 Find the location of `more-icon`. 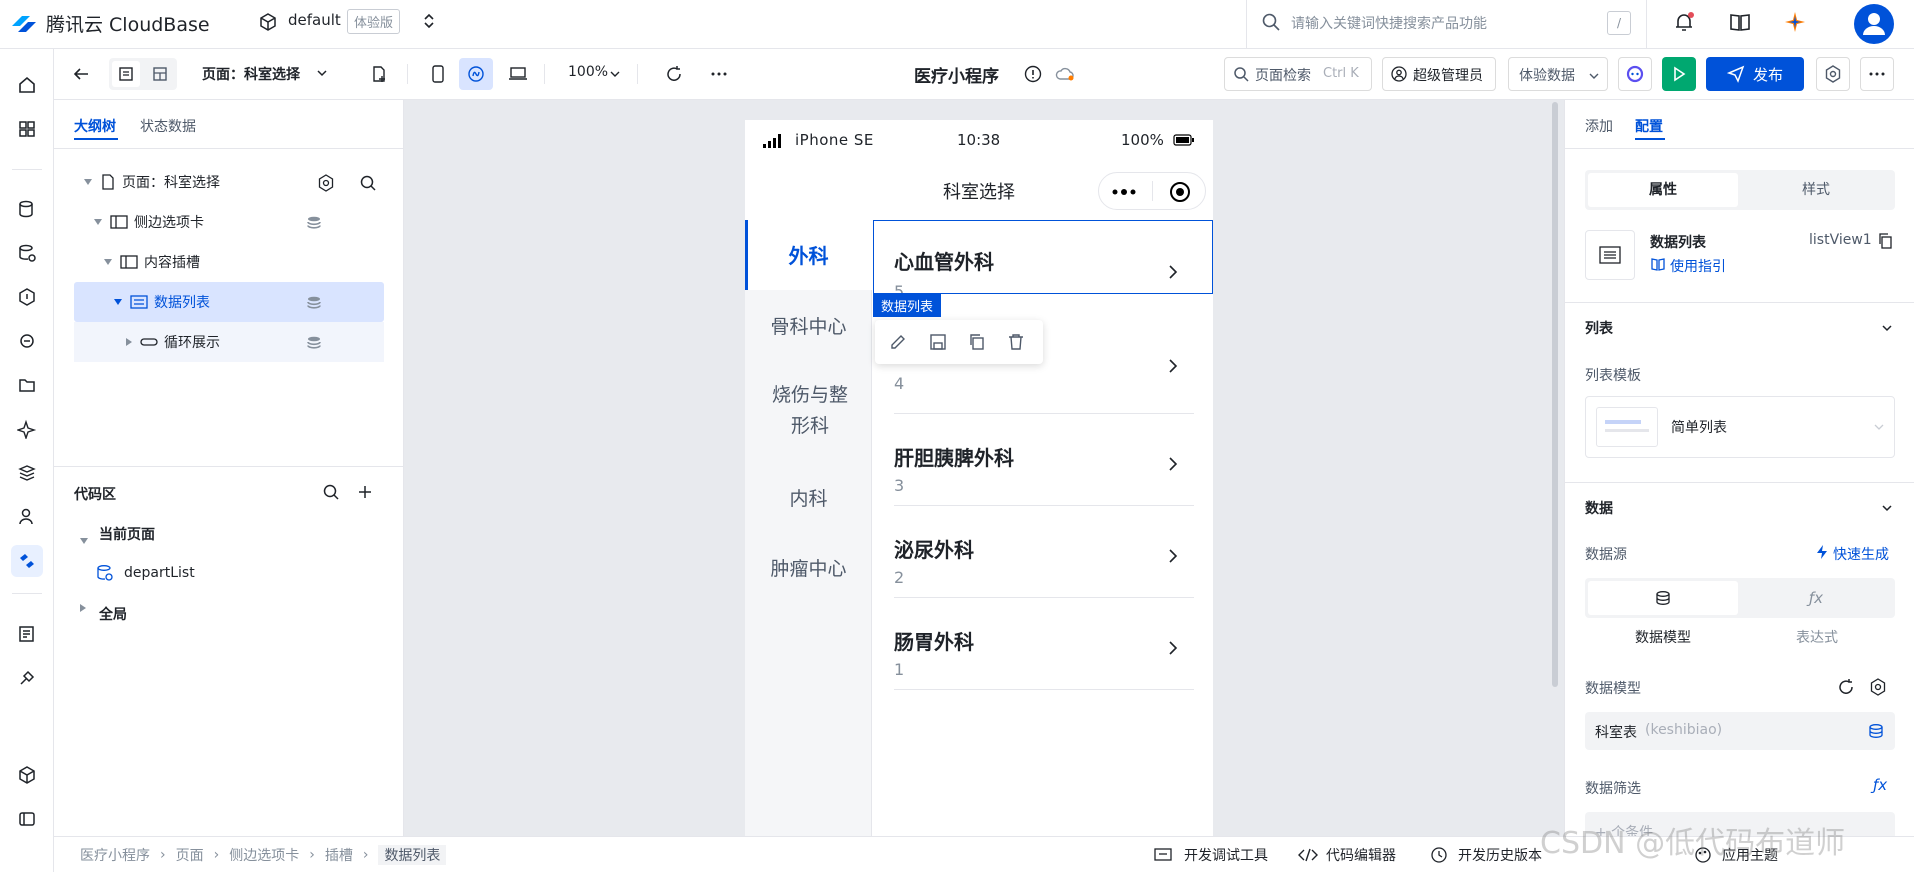

more-icon is located at coordinates (719, 74).